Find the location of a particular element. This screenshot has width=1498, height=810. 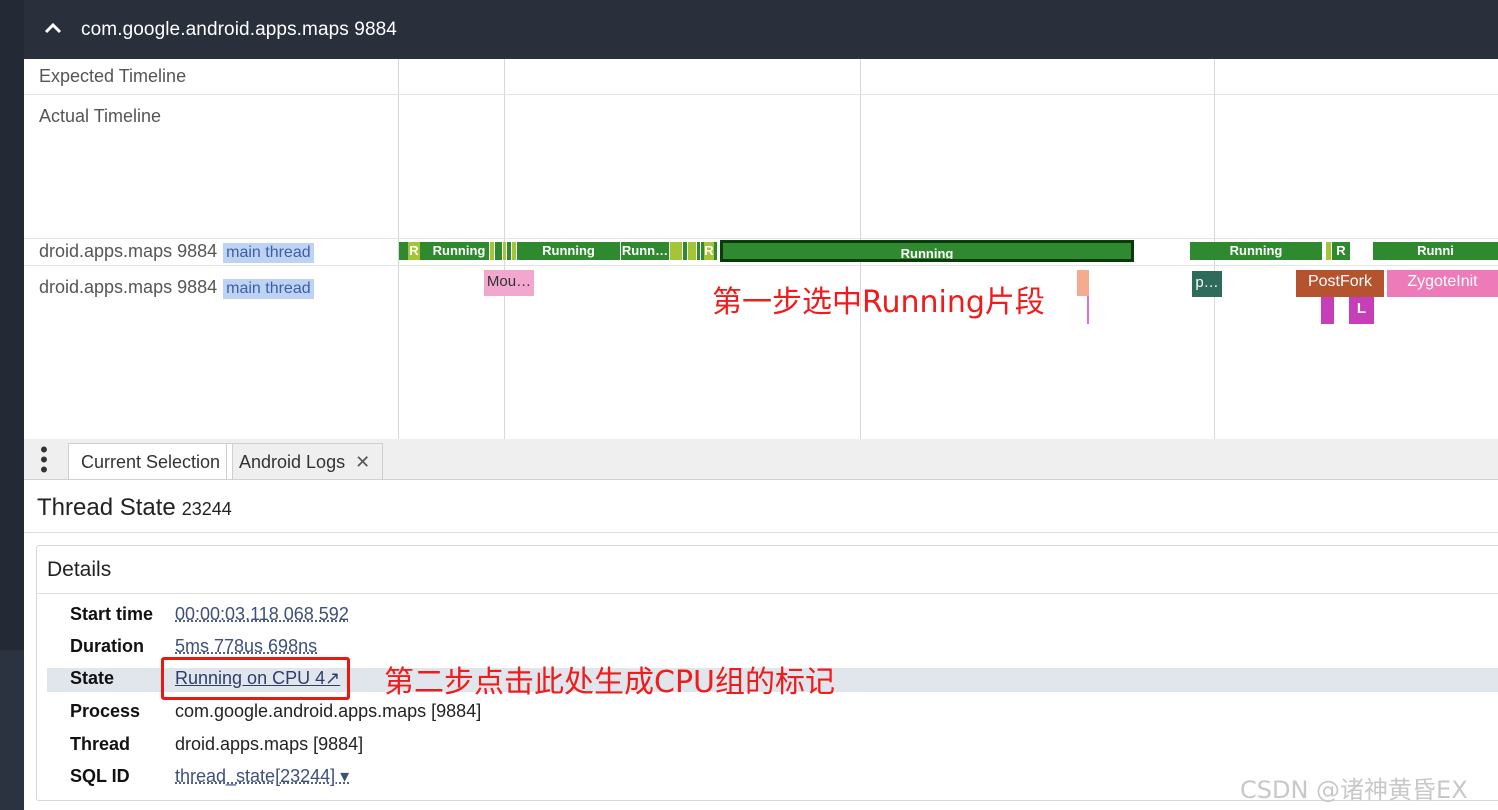

panel-title: Thread State 23244 is located at coordinates (134, 508).